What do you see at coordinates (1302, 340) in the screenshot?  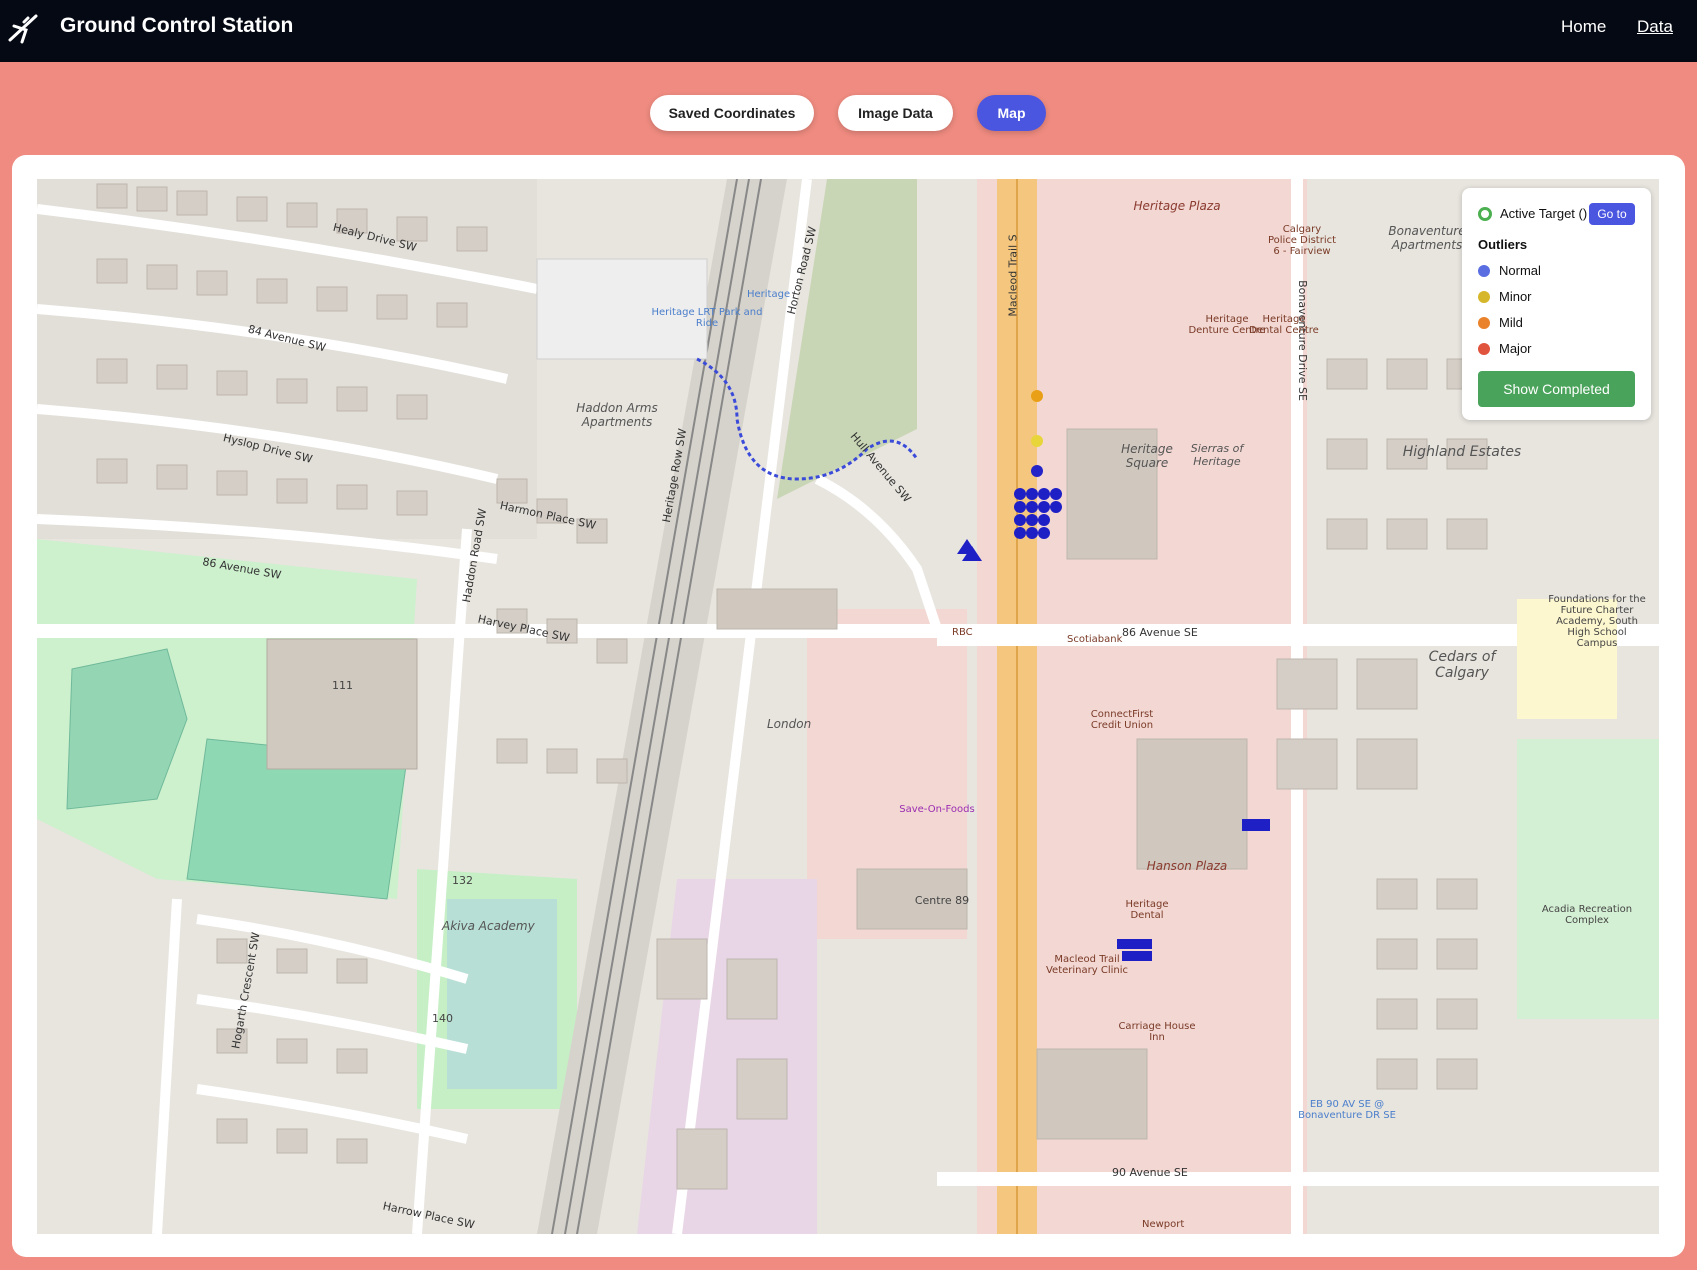 I see `map-label-street: Bonaventure Drive SE` at bounding box center [1302, 340].